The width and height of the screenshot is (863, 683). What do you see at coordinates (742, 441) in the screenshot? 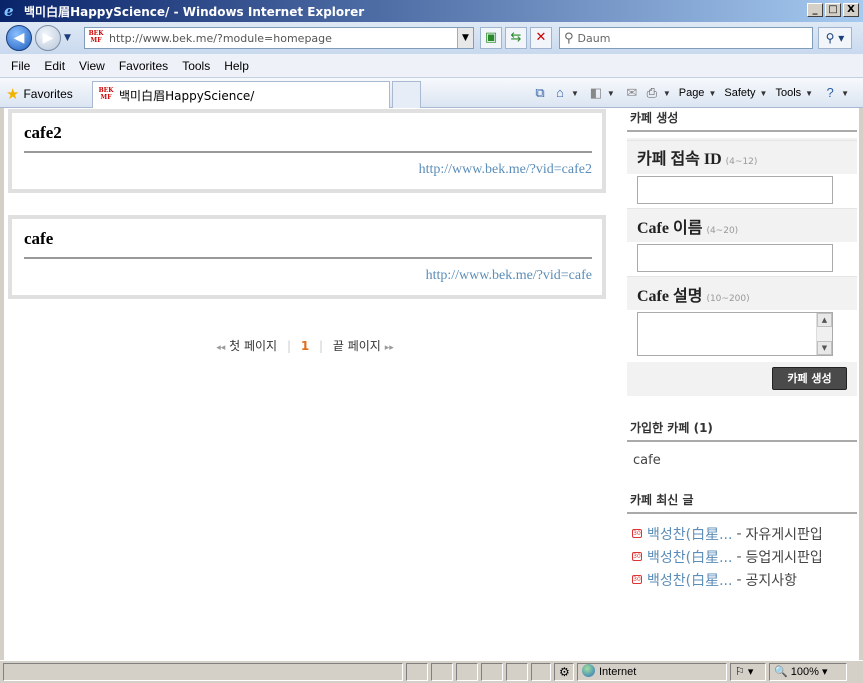
I see `joined-cafes-rule` at bounding box center [742, 441].